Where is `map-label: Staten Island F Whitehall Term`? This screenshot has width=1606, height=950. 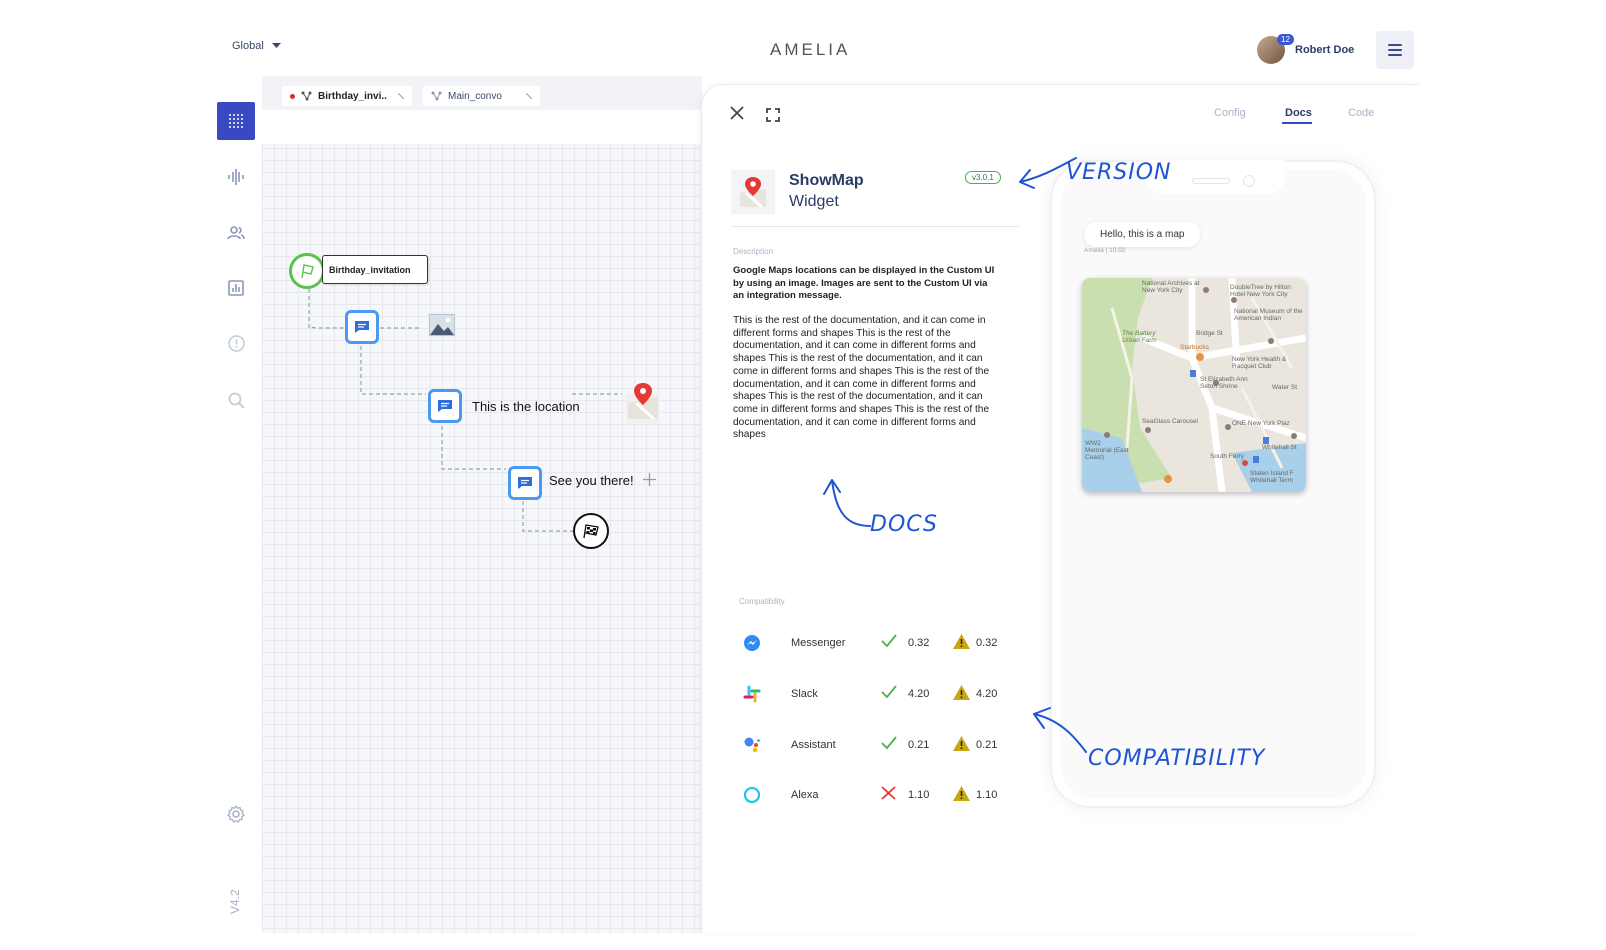 map-label: Staten Island F Whitehall Term is located at coordinates (1272, 477).